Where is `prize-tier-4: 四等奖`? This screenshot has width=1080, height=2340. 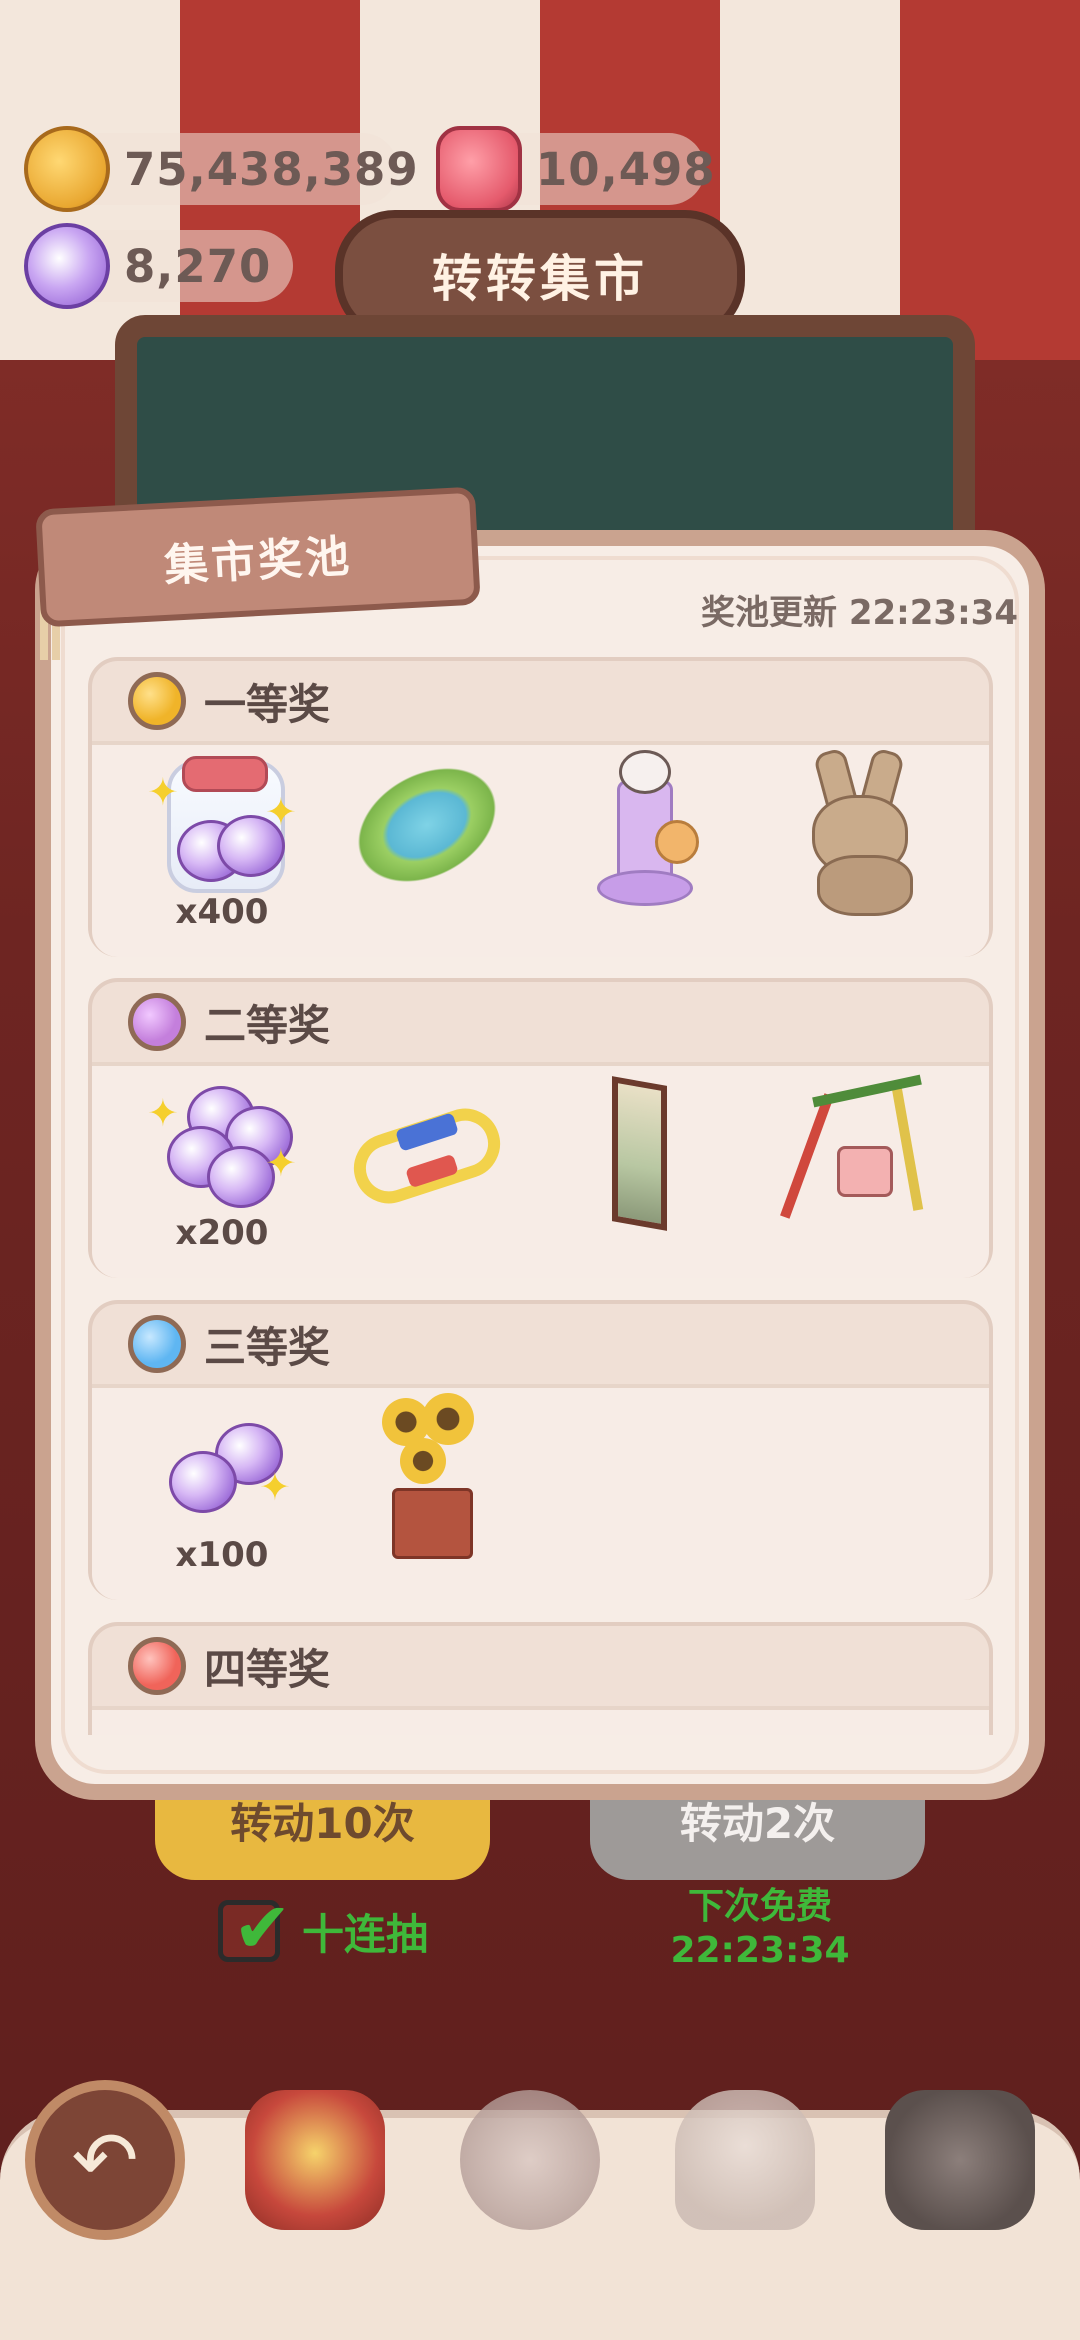
prize-tier-4: 四等奖 is located at coordinates (540, 1678).